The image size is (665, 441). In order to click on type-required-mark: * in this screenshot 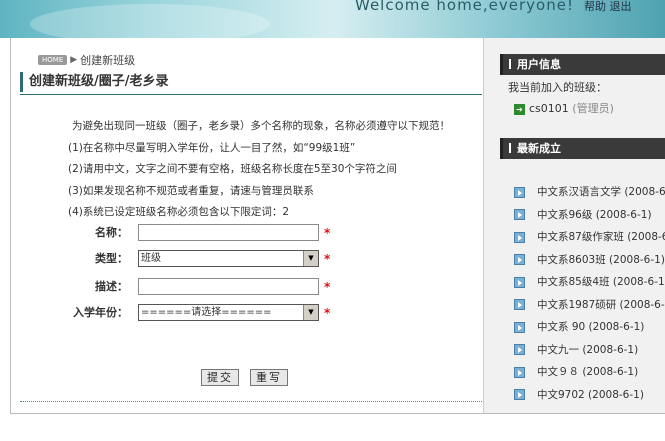, I will do `click(327, 259)`.